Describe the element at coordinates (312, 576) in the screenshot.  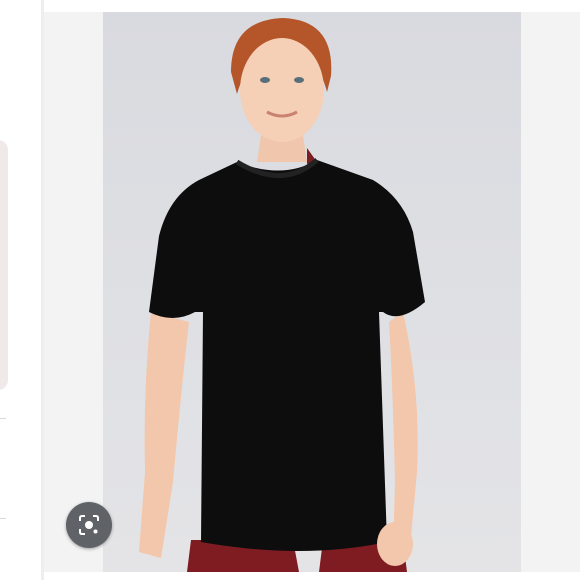
I see `bottom-edge` at that location.